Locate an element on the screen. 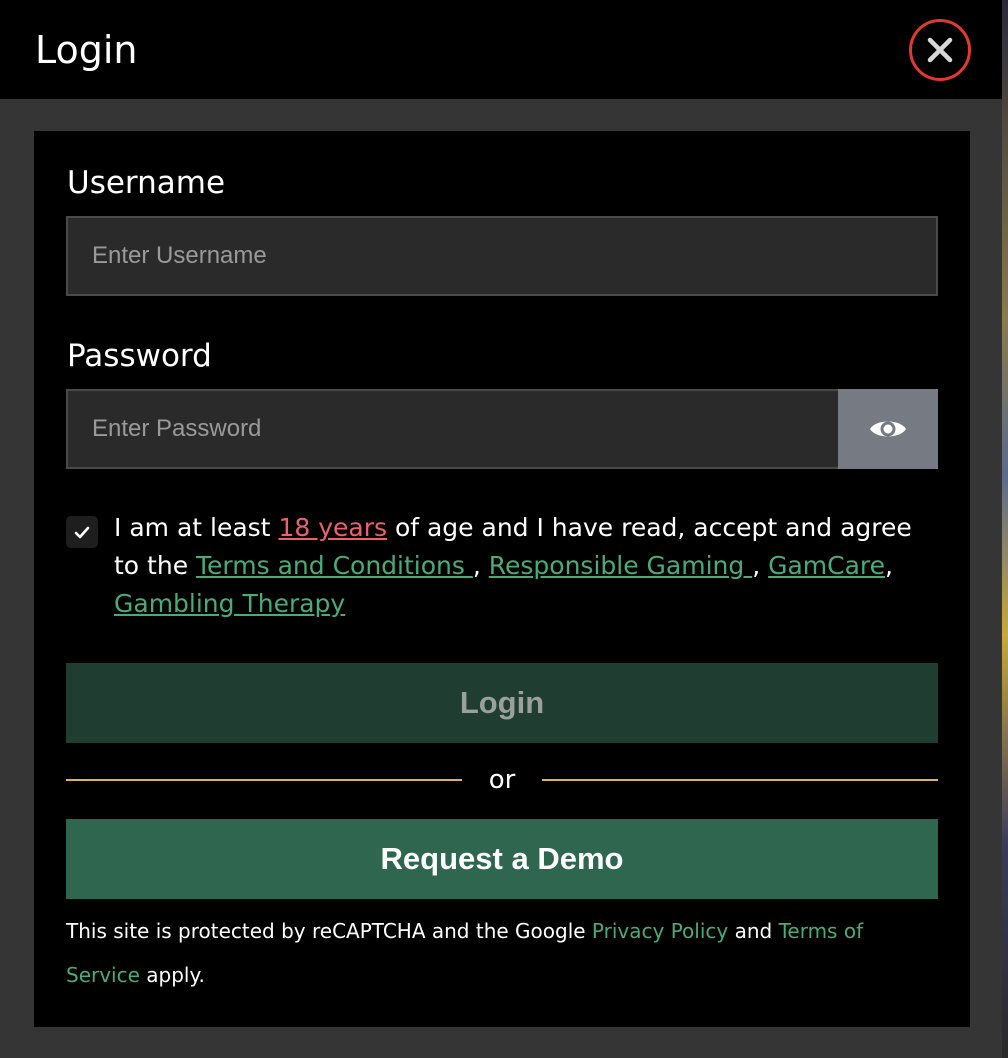 The width and height of the screenshot is (1008, 1058). eye-icon is located at coordinates (888, 429).